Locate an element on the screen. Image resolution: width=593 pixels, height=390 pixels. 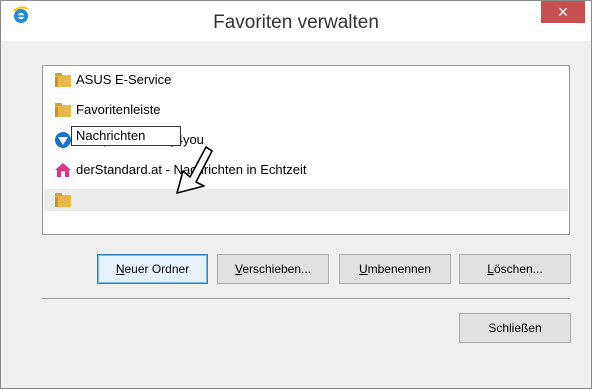
close-icon: × is located at coordinates (563, 12).